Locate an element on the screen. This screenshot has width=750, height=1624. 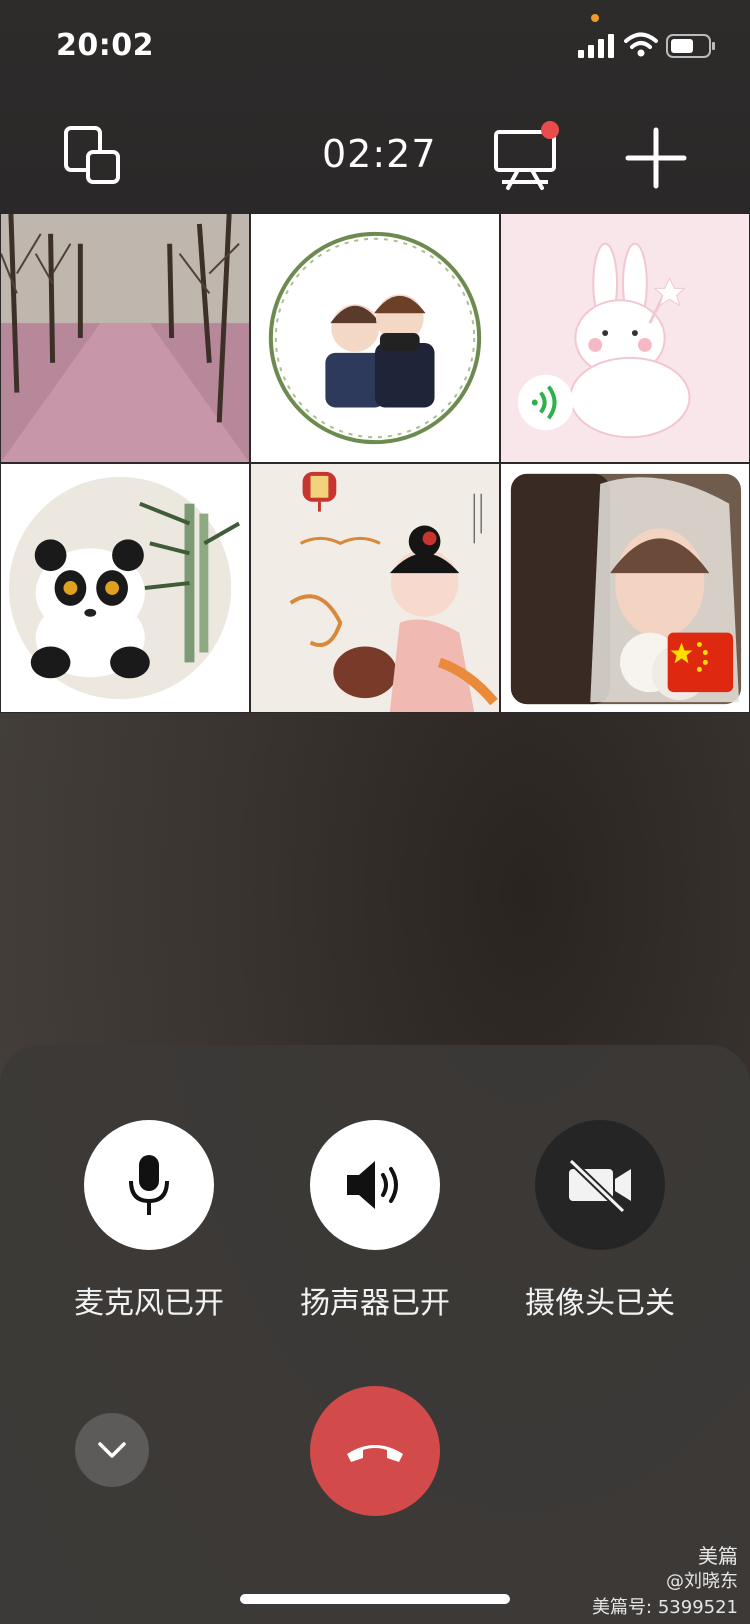
call-timer: 02:27 is located at coordinates (379, 154).